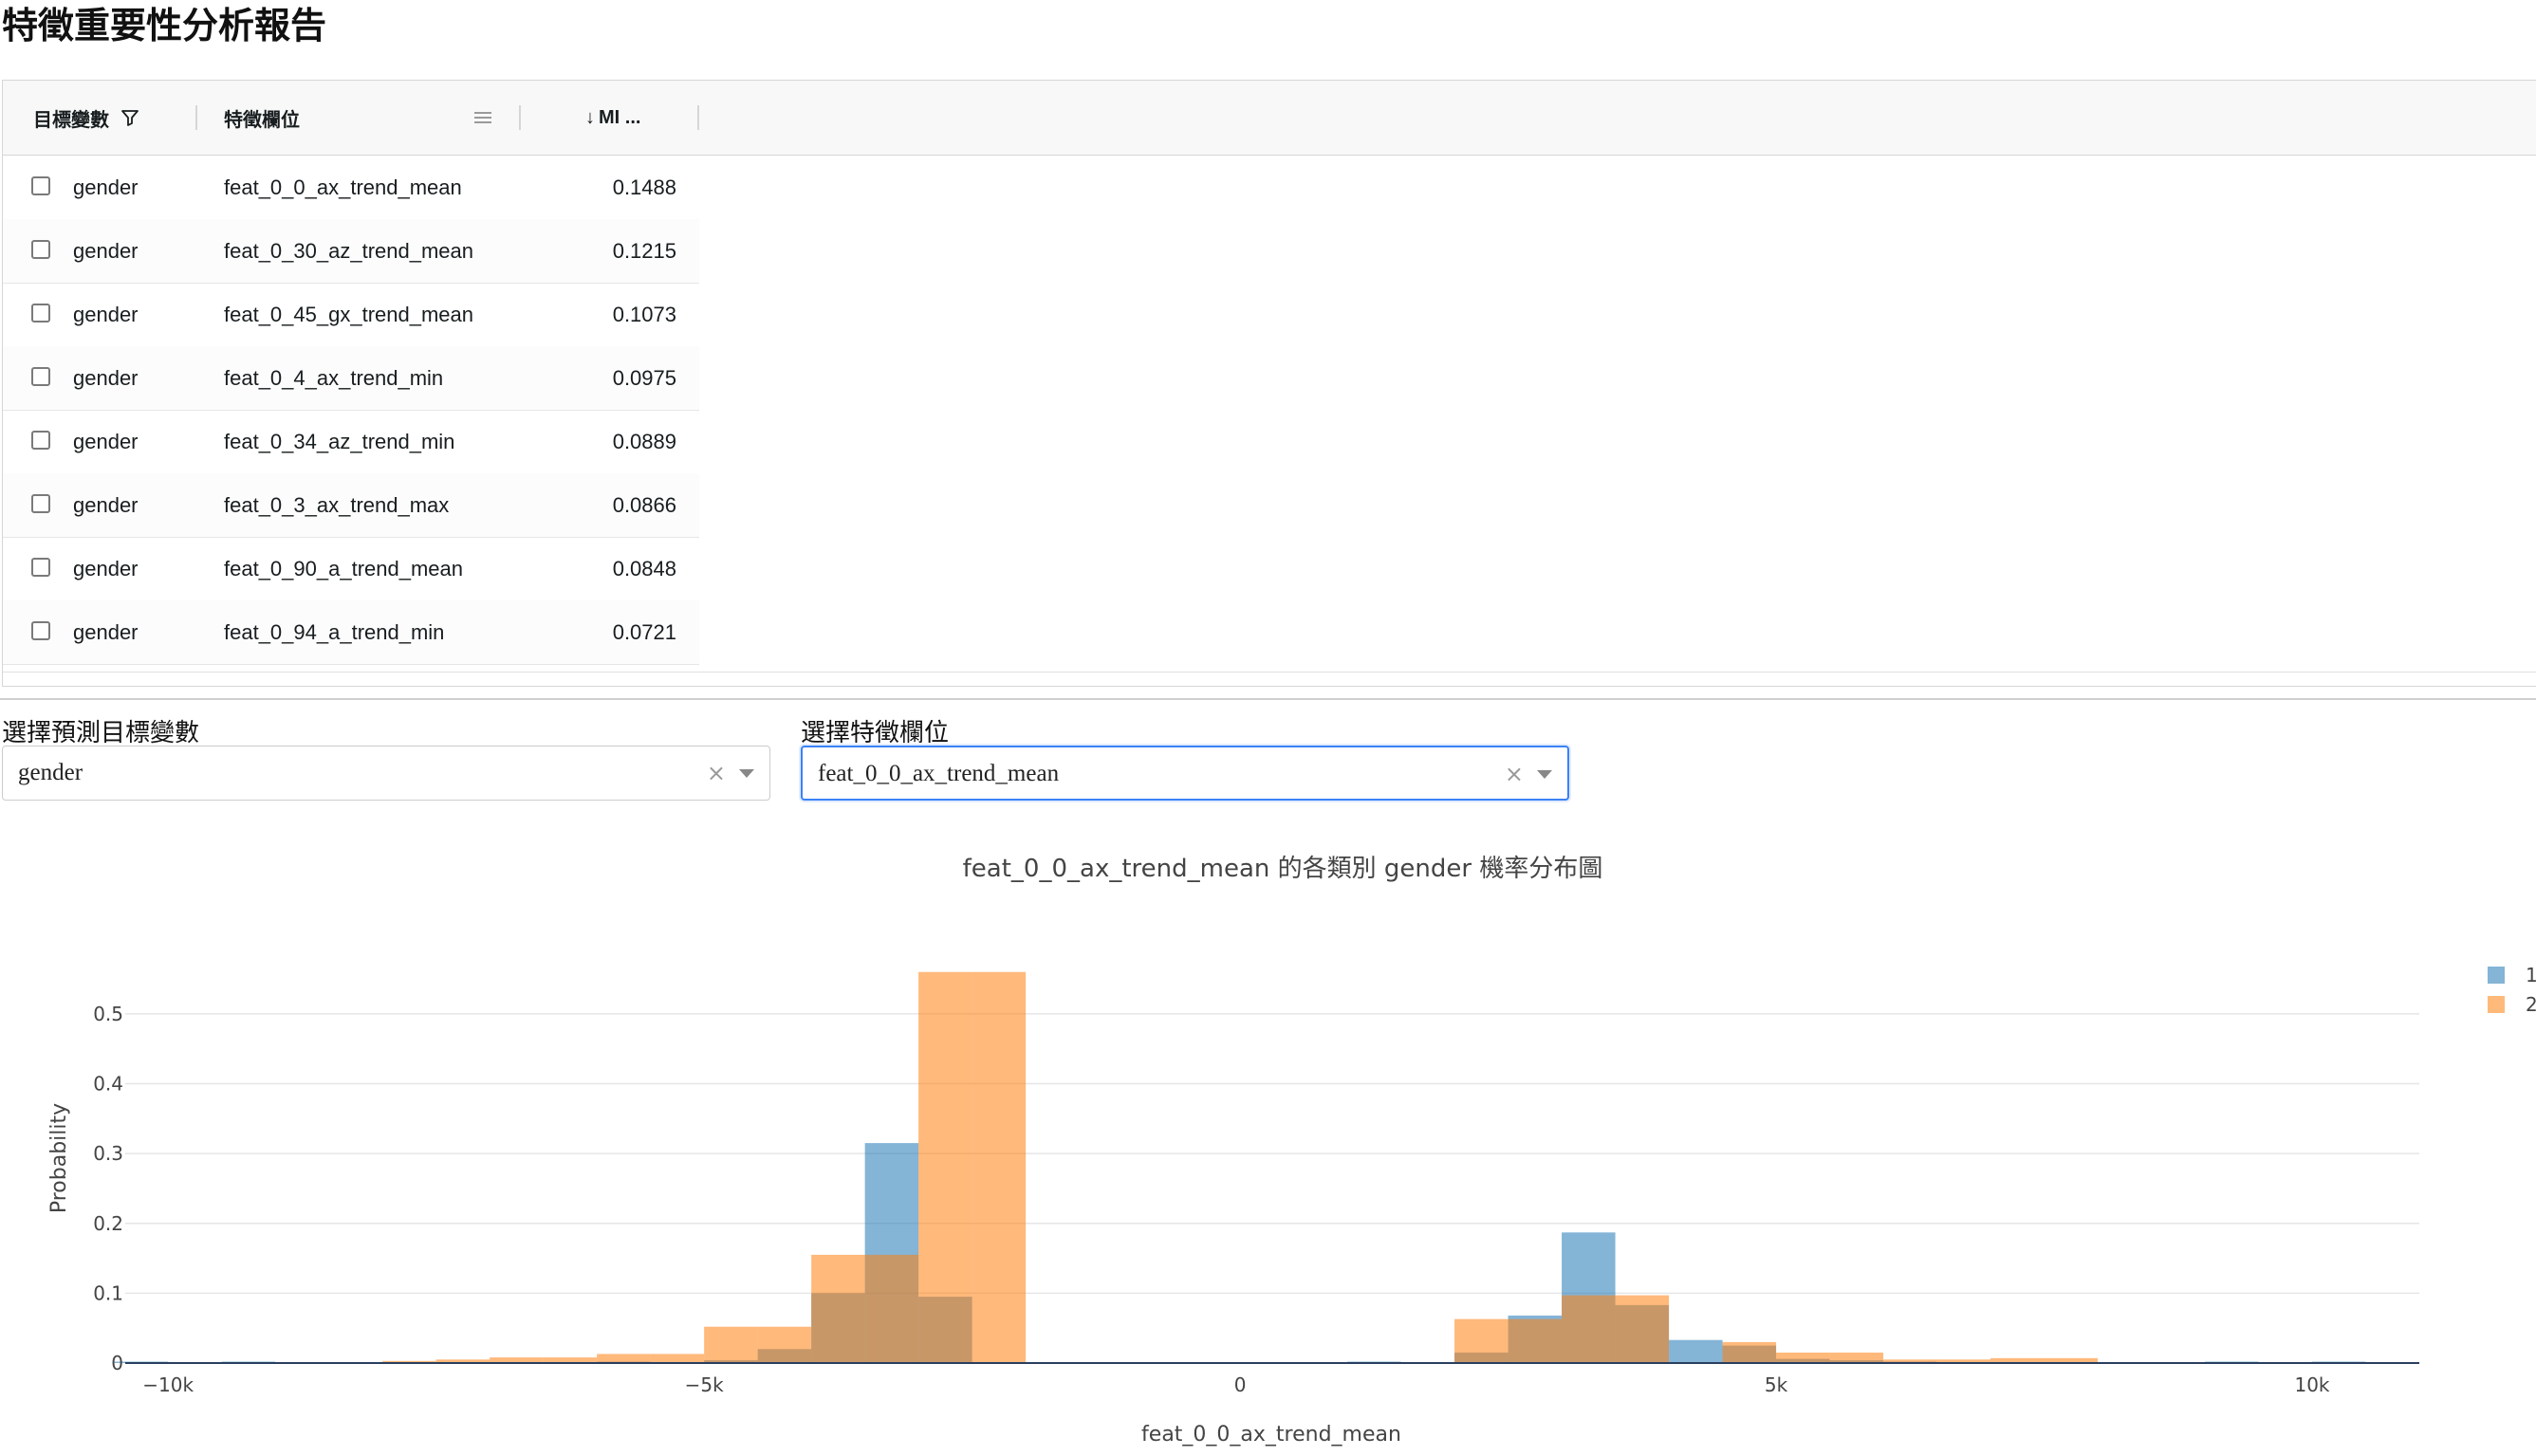 The width and height of the screenshot is (2536, 1456). I want to click on legend-label: 1, so click(2531, 975).